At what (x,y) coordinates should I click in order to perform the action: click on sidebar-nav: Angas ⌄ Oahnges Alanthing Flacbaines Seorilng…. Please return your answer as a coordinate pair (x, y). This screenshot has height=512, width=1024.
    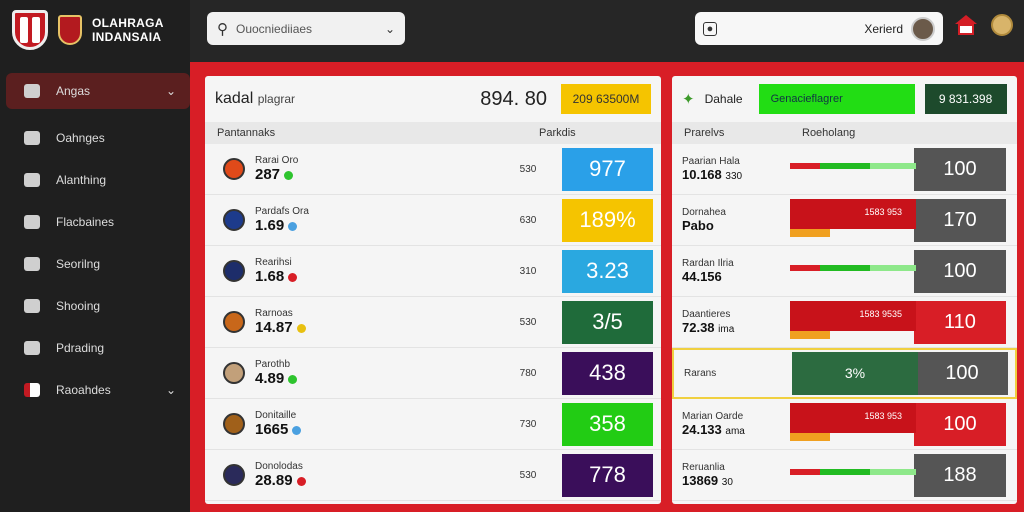
    Looking at the image, I should click on (98, 242).